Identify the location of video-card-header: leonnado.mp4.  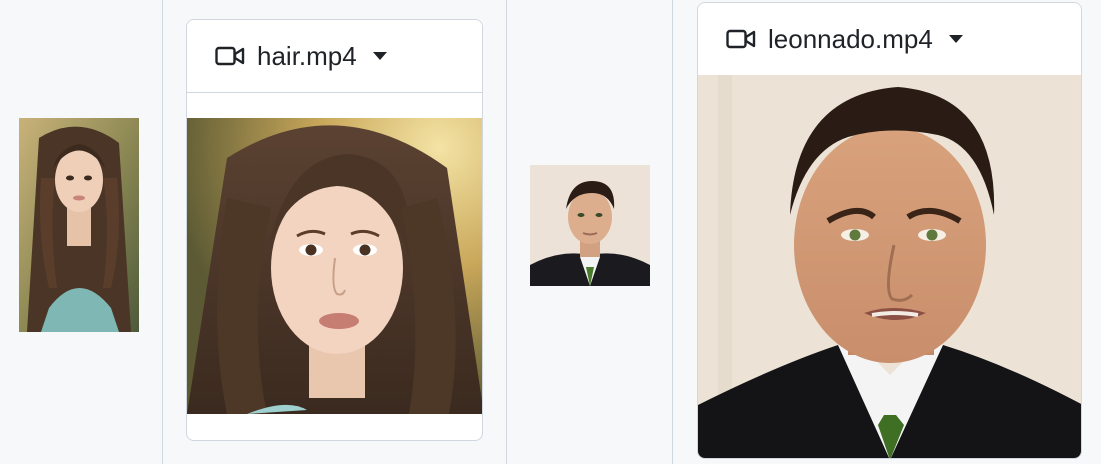
(889, 39).